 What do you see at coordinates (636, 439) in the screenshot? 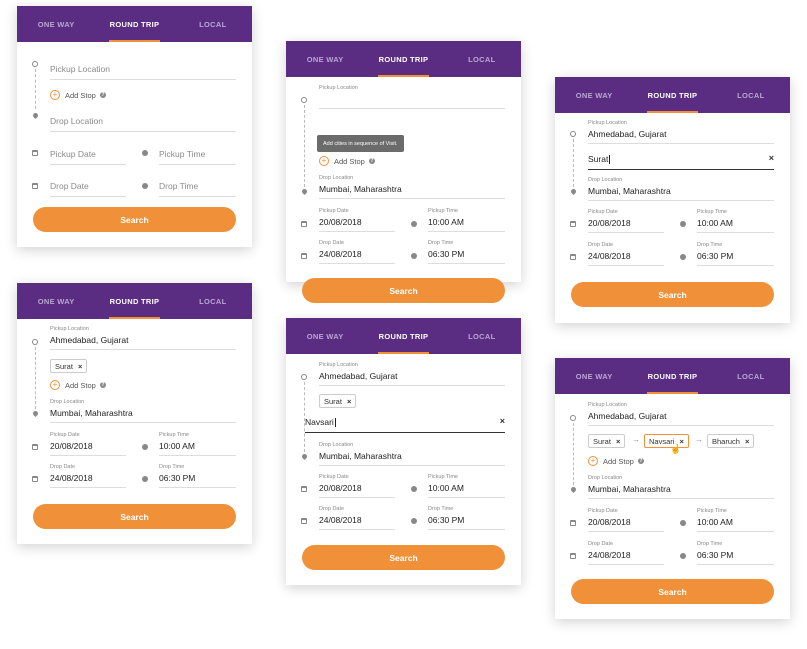
I see `arrow-right-icon: →` at bounding box center [636, 439].